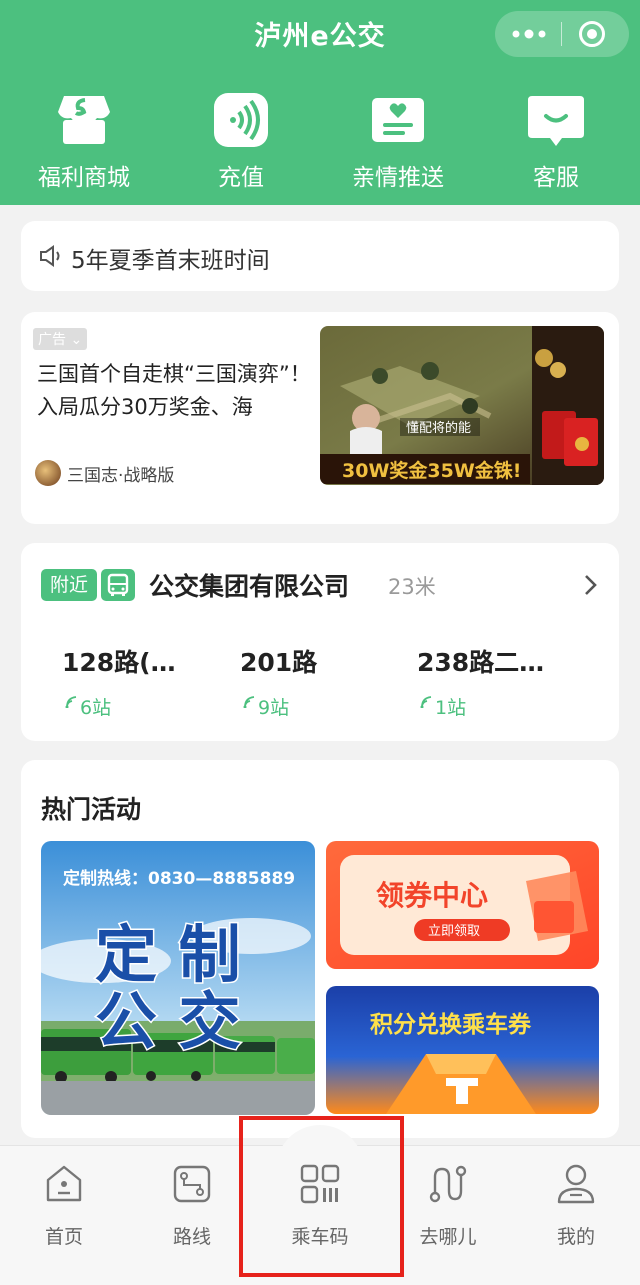 This screenshot has height=1285, width=640. I want to click on quick-action-recharge: 充值, so click(241, 140).